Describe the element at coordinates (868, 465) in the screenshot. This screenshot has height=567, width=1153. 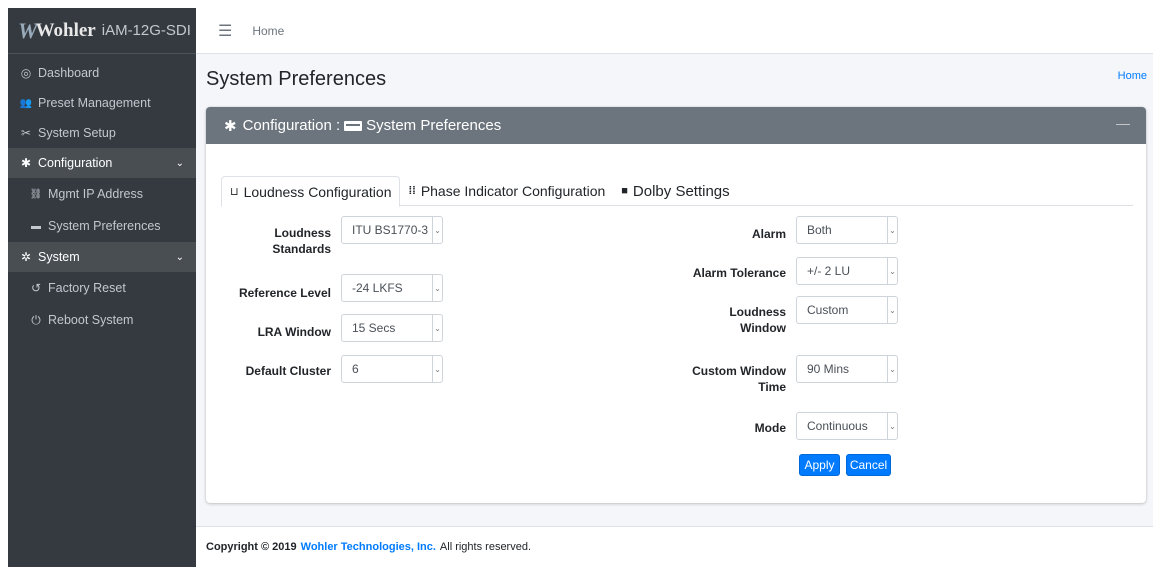
I see `cancel-button: Cancel` at that location.